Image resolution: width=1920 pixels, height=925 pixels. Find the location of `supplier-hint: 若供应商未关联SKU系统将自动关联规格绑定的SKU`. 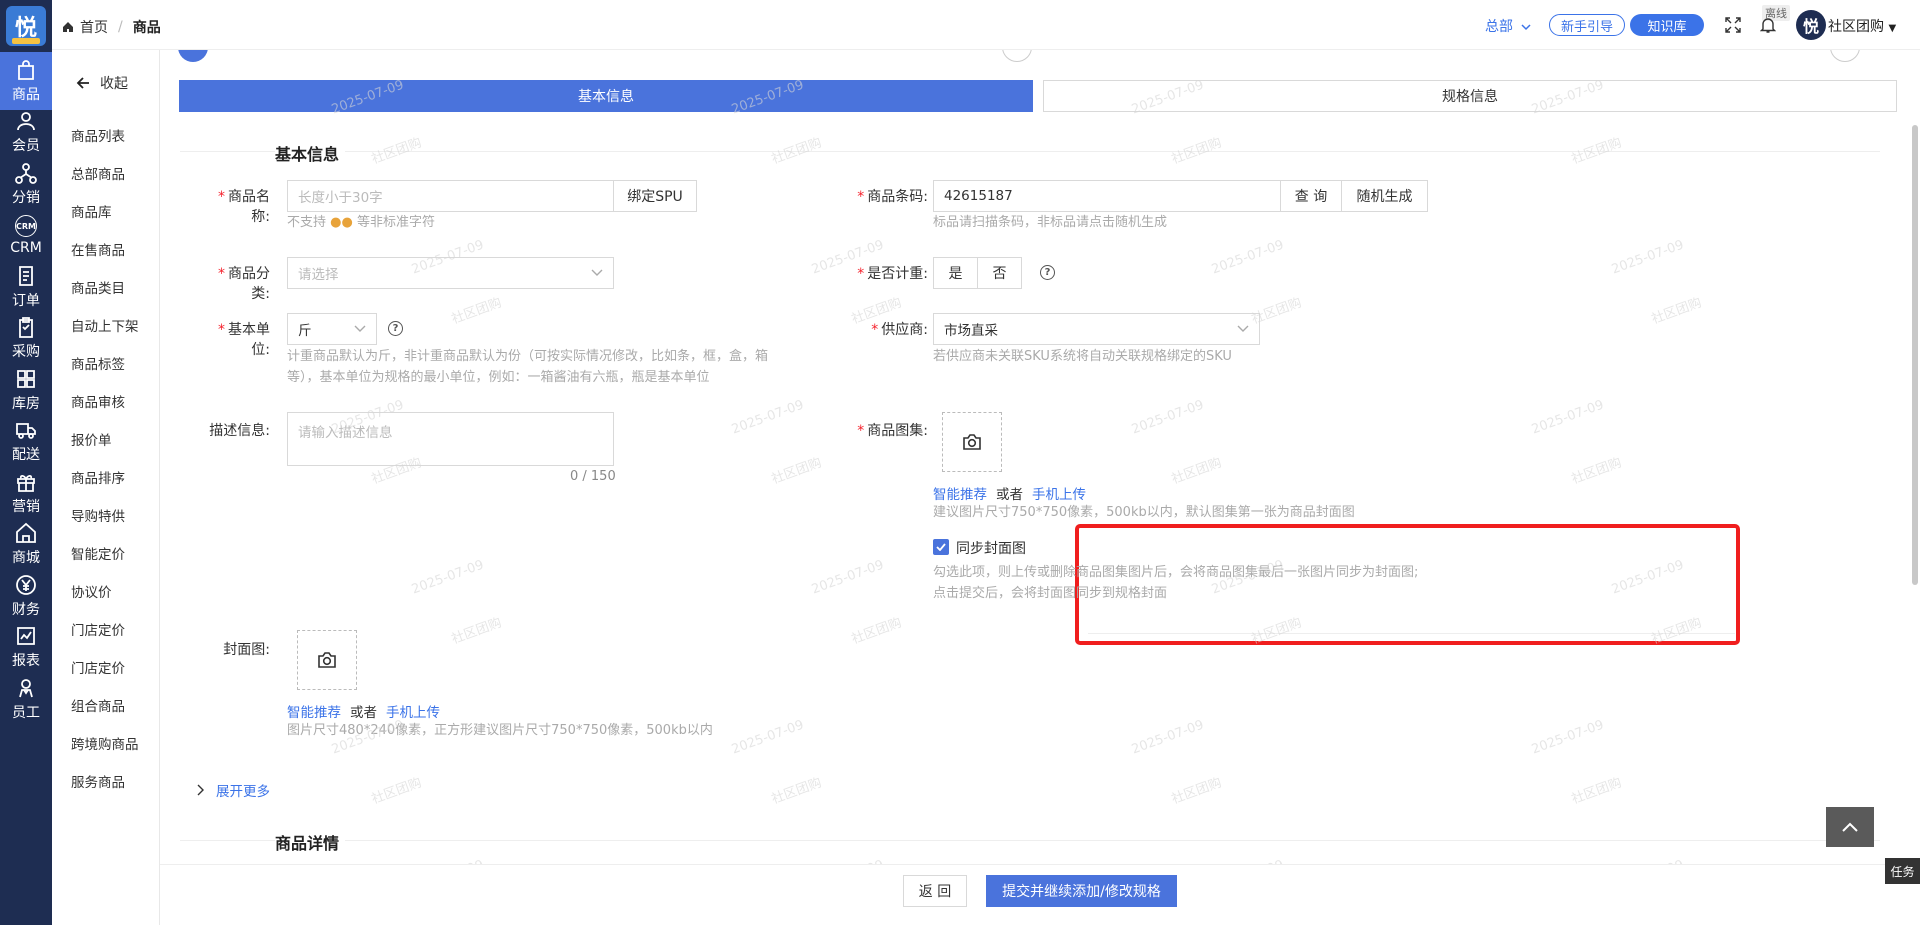

supplier-hint: 若供应商未关联SKU系统将自动关联规格绑定的SKU is located at coordinates (1082, 356).